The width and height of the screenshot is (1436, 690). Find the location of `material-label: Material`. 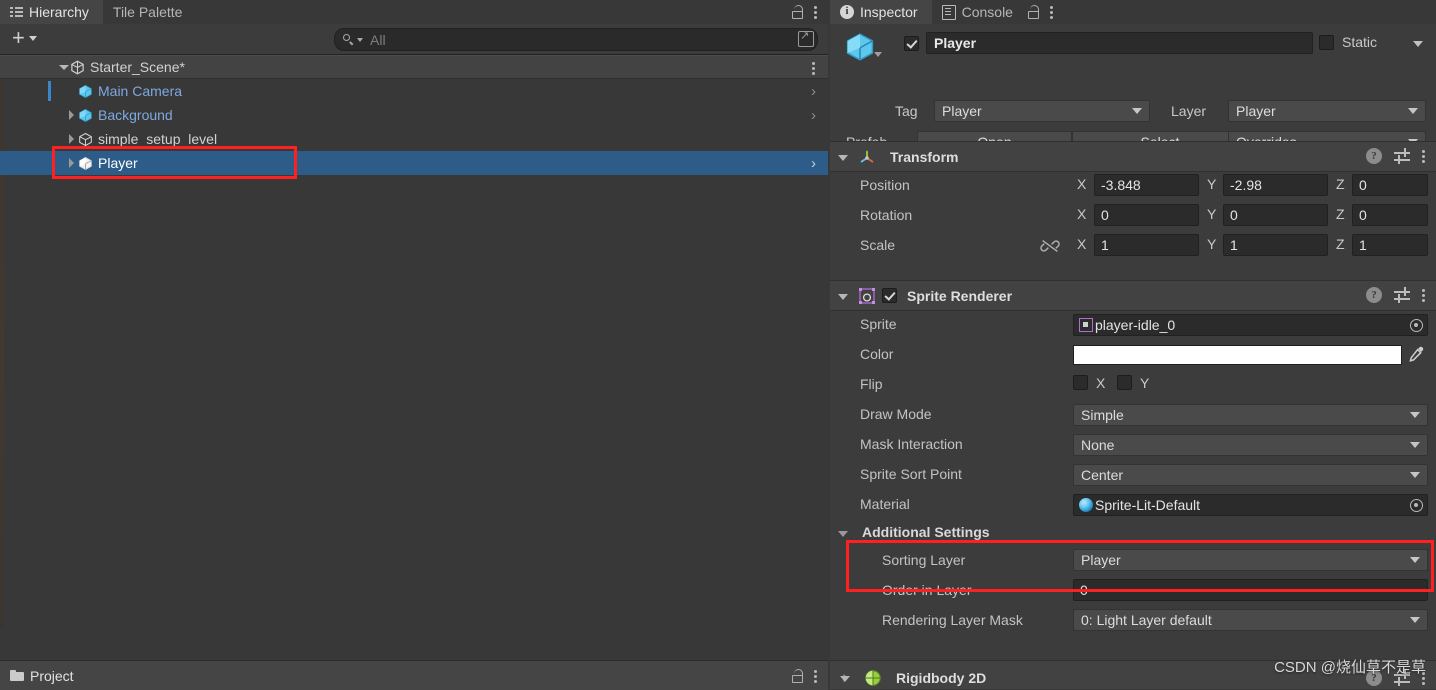

material-label: Material is located at coordinates (885, 504).